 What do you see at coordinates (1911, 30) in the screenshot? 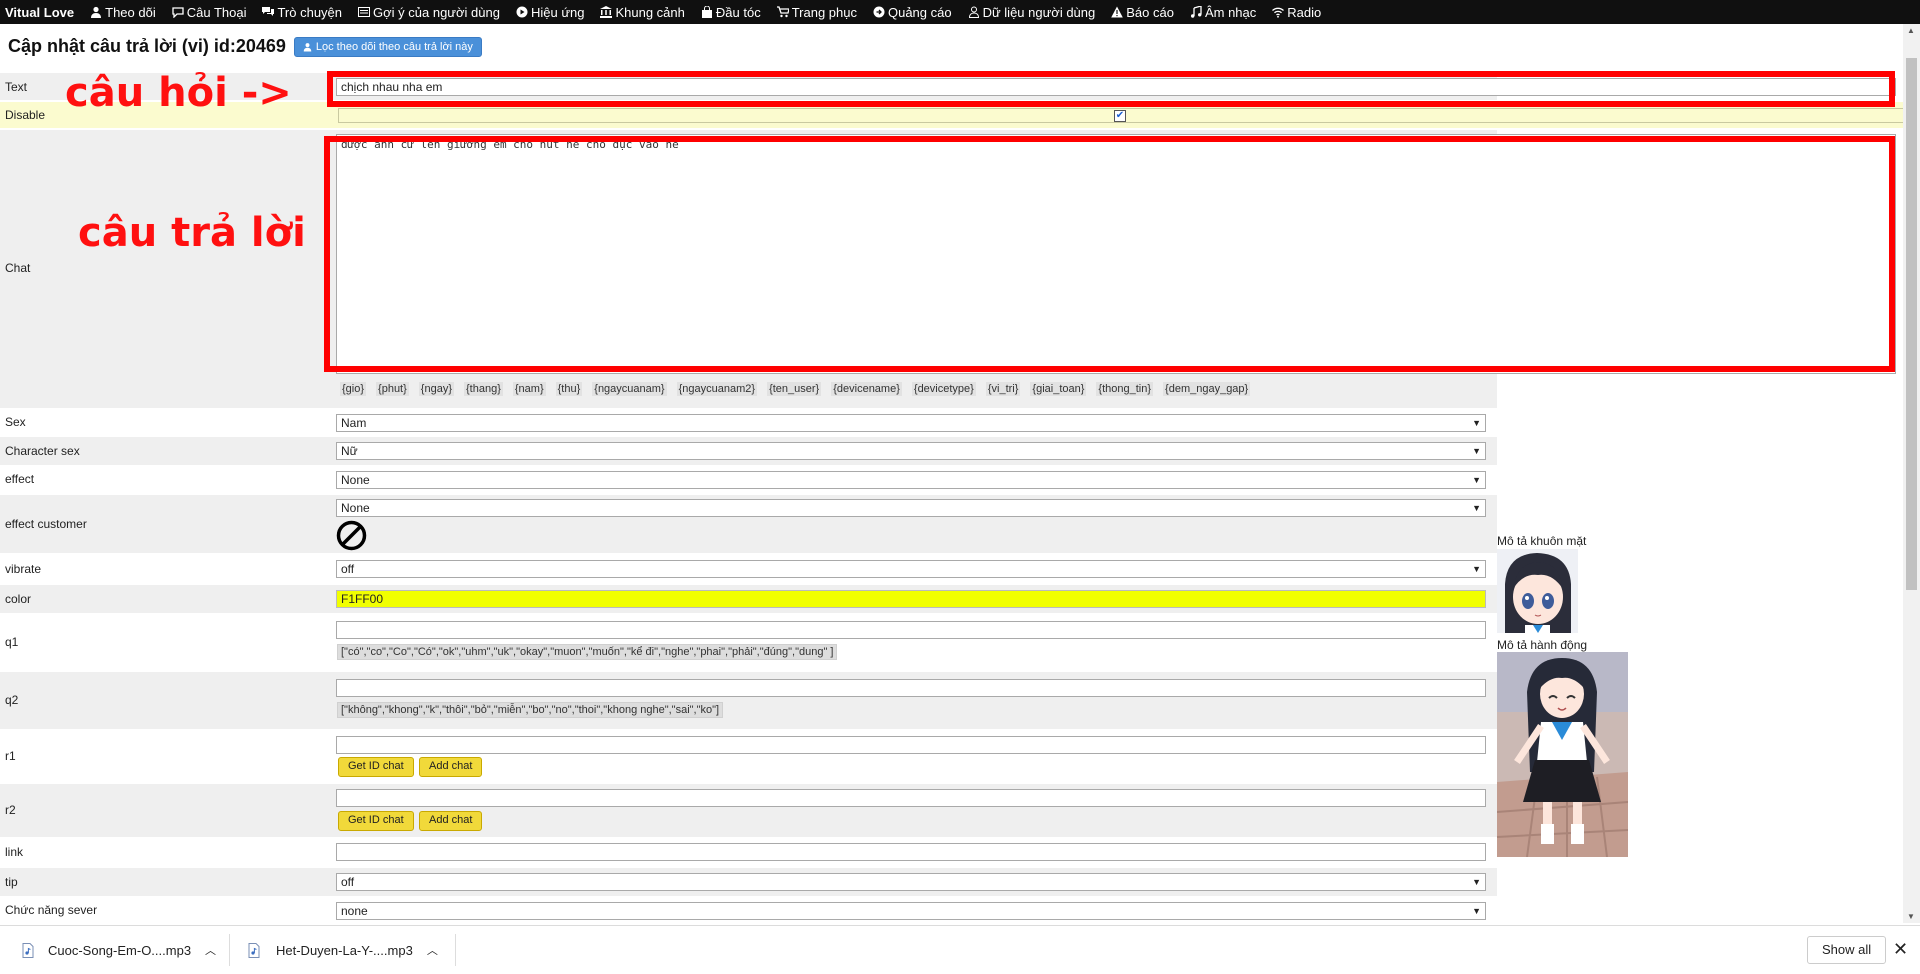
I see `scroll-up-icon: ▲` at bounding box center [1911, 30].